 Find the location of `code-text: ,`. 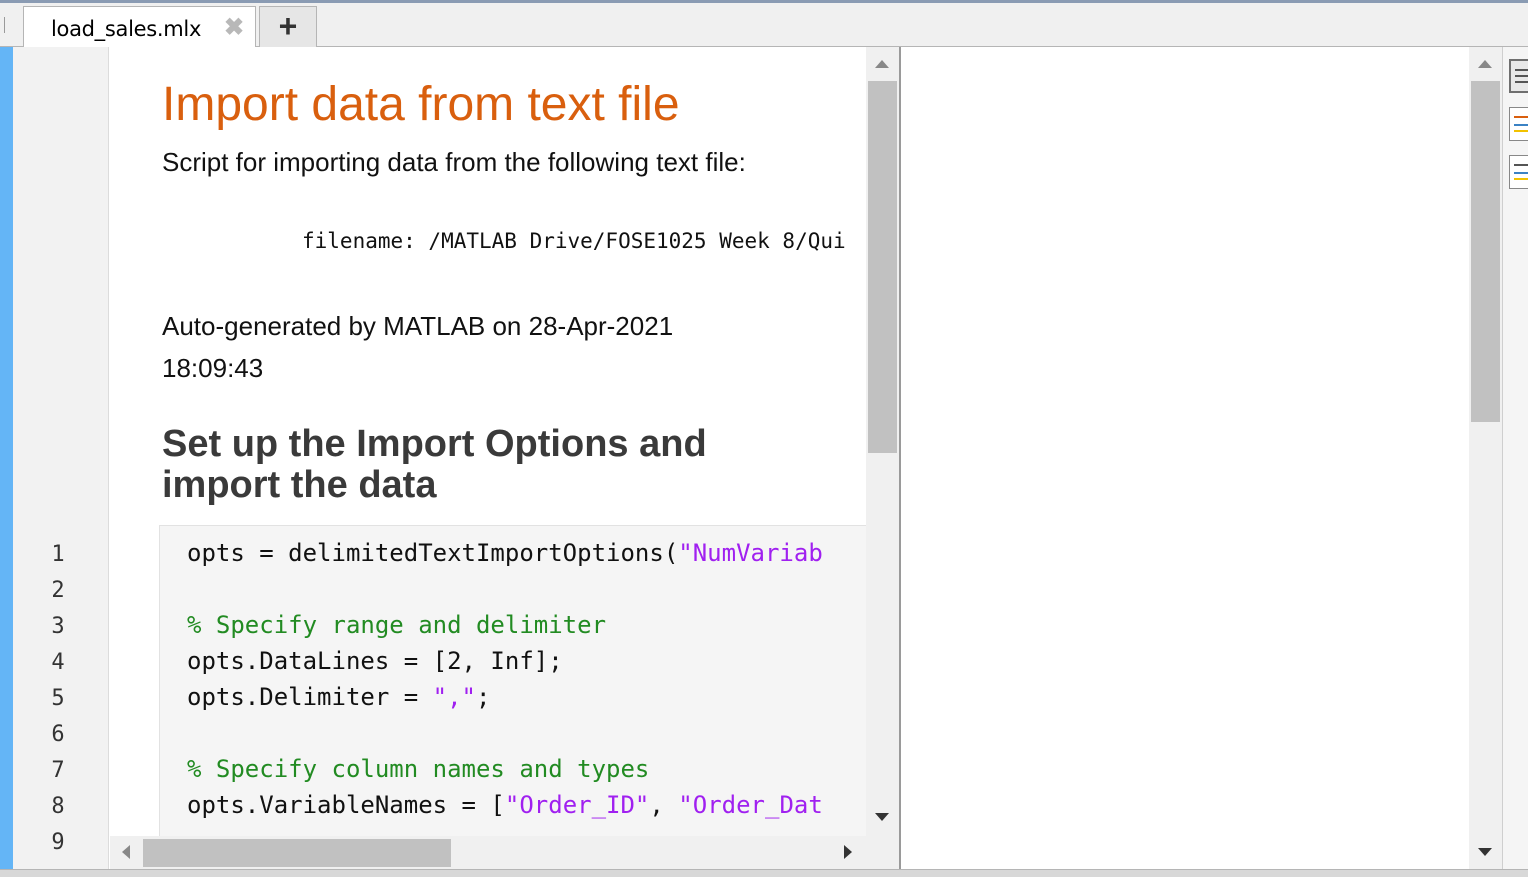

code-text: , is located at coordinates (664, 805).